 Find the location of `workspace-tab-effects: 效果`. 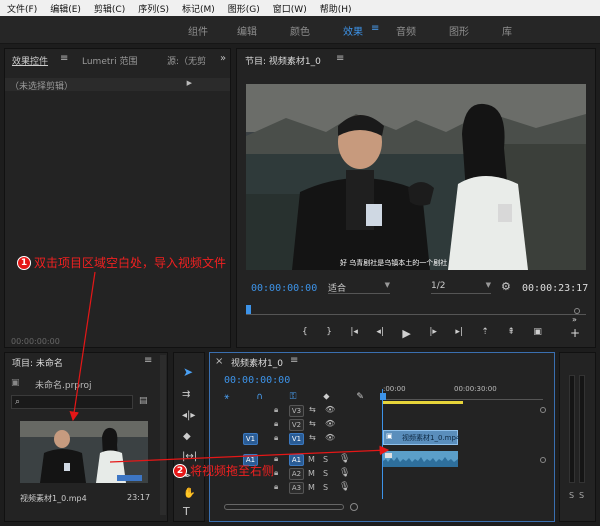

workspace-tab-effects: 效果 is located at coordinates (353, 30).